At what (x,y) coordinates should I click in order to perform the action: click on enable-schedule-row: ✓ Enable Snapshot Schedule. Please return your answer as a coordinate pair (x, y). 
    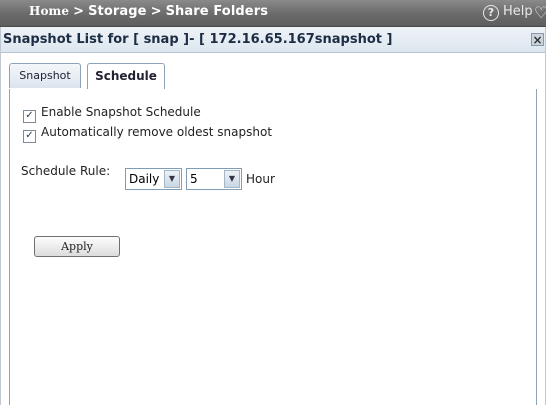
    Looking at the image, I should click on (112, 114).